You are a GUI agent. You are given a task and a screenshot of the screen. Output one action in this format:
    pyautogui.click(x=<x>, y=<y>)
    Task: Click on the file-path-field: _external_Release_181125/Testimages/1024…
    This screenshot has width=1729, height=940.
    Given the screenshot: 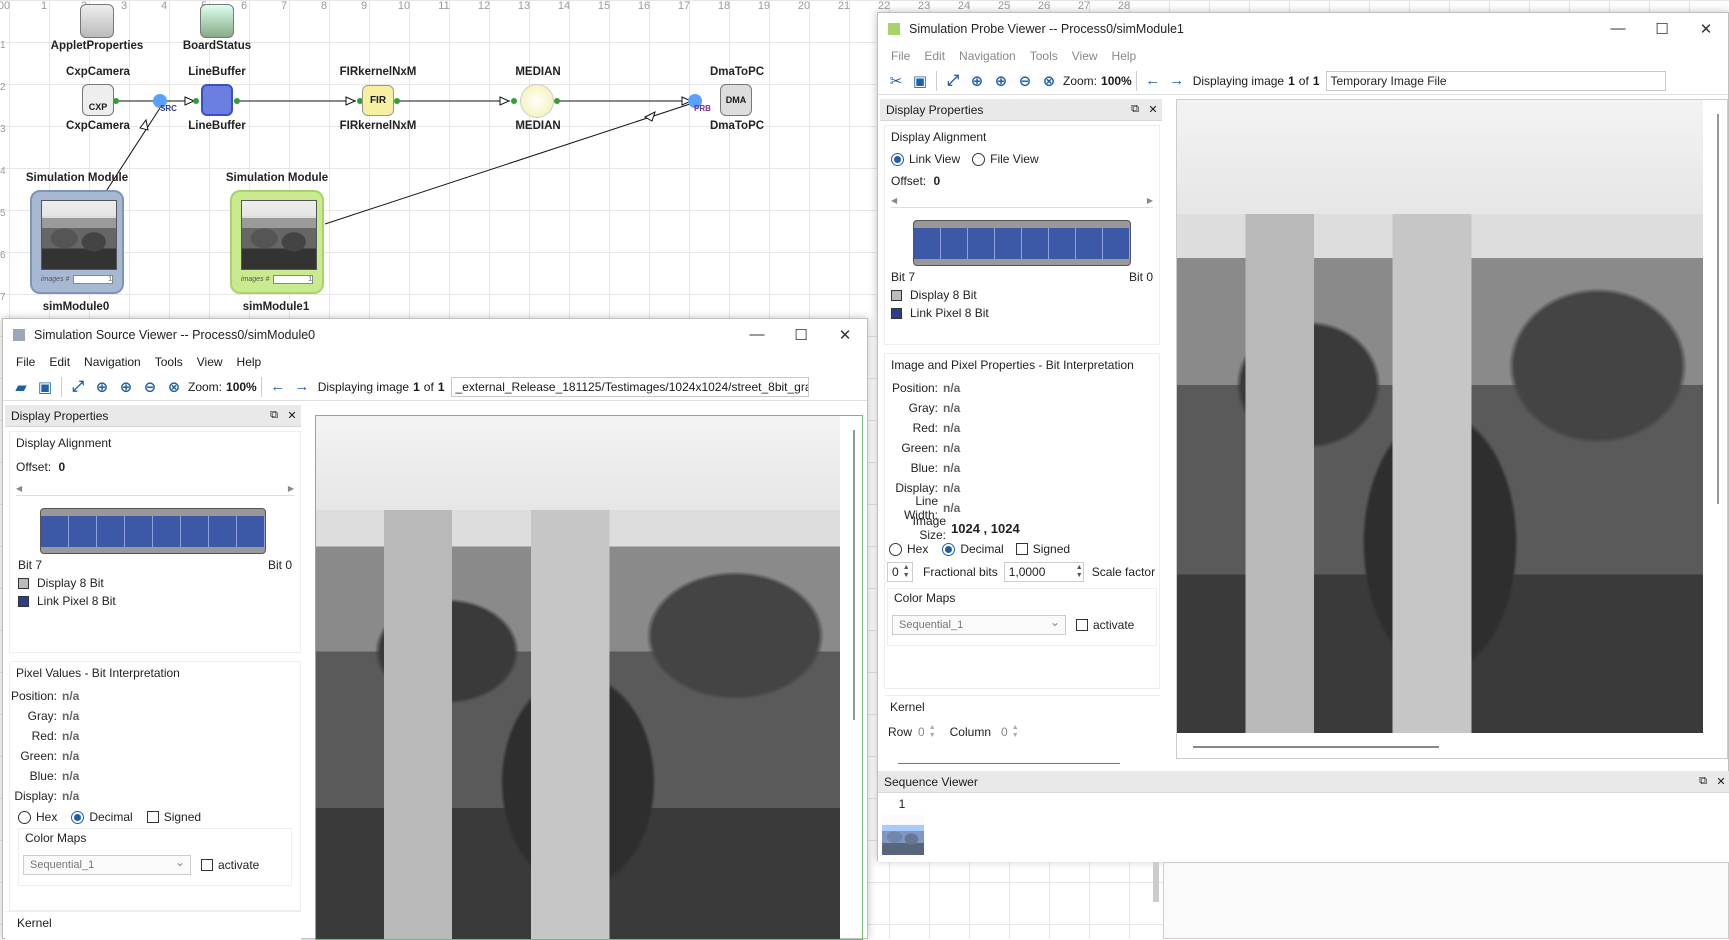 What is the action you would take?
    pyautogui.click(x=629, y=386)
    